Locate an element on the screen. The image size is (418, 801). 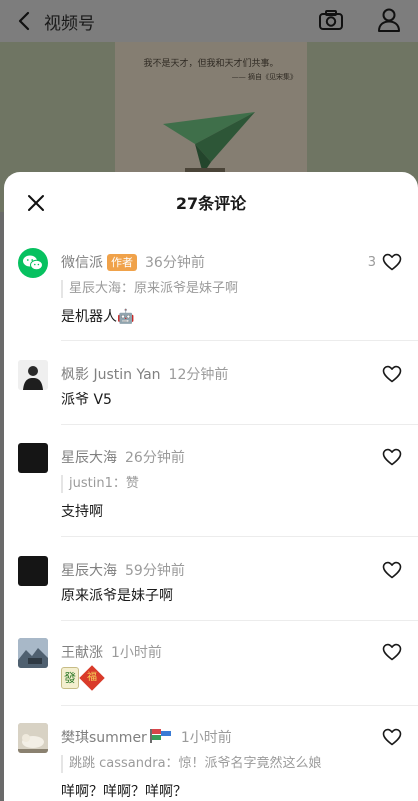
comment-meta: 星辰大海 26分钟前 is located at coordinates (123, 457).